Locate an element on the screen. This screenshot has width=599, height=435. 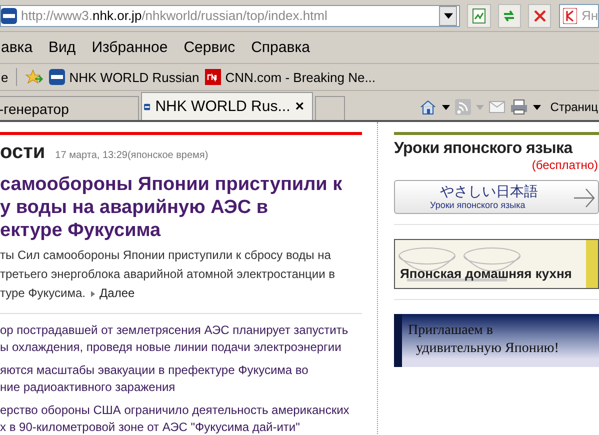
menu-item: Сервис is located at coordinates (210, 47).